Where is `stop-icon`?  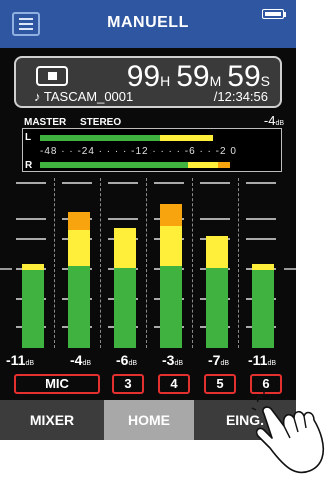 stop-icon is located at coordinates (52, 76).